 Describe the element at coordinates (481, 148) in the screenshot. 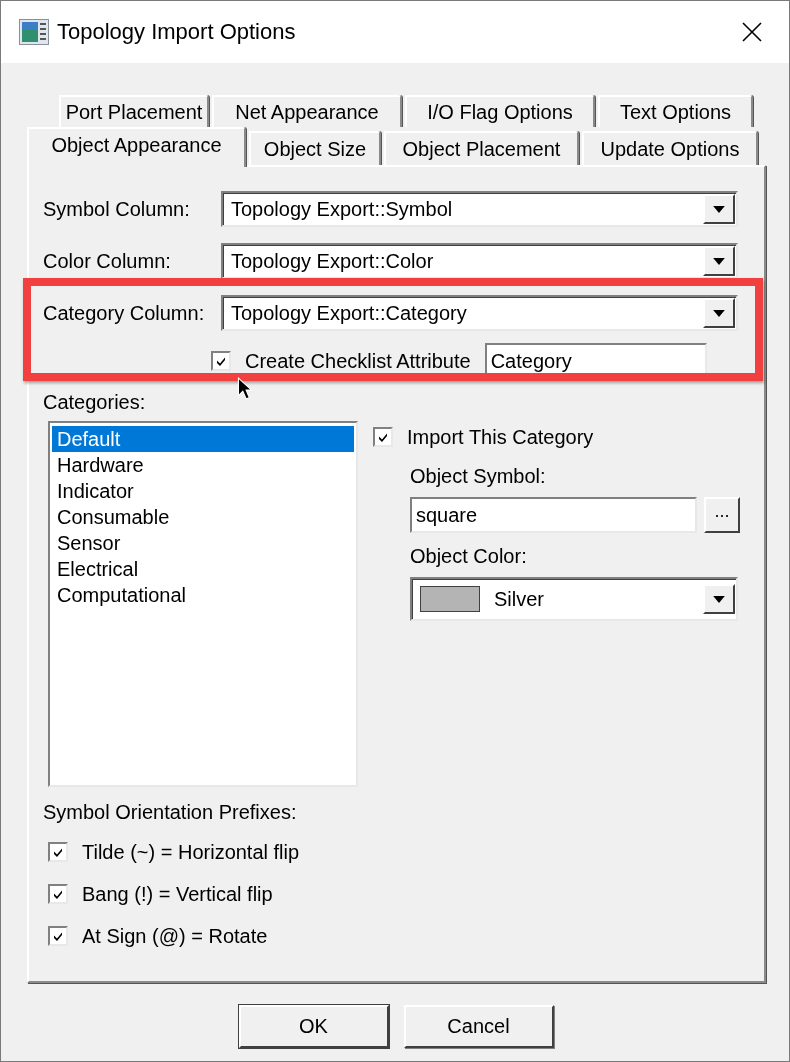

I see `tab: Object Placement` at that location.